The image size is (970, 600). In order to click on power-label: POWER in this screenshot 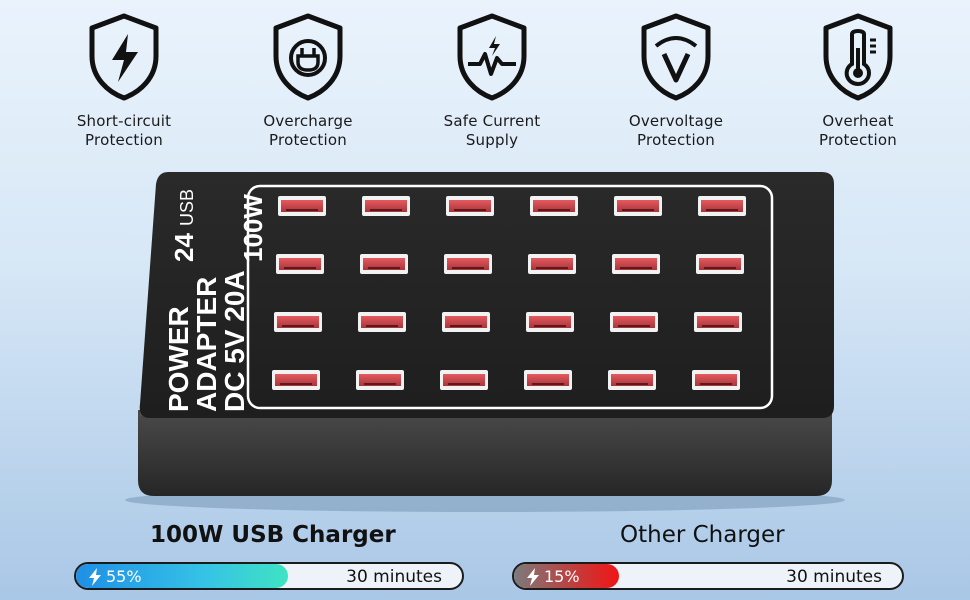, I will do `click(178, 359)`.